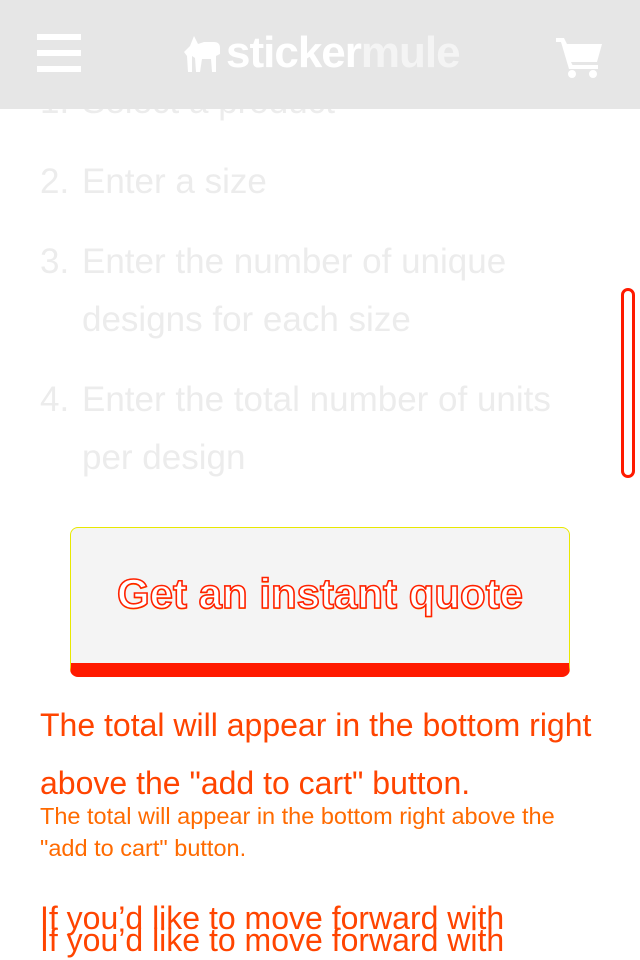  What do you see at coordinates (202, 54) in the screenshot?
I see `mule-logo-icon` at bounding box center [202, 54].